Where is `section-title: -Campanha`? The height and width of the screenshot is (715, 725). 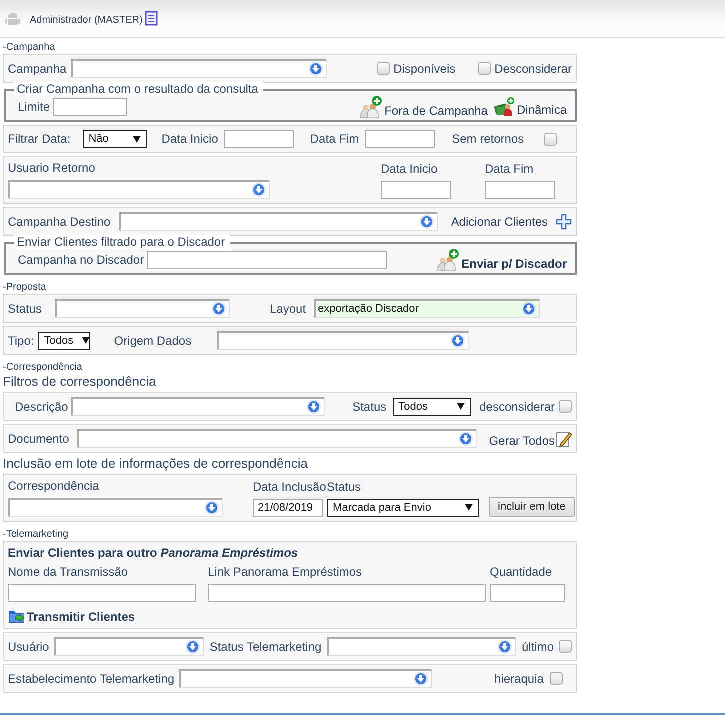
section-title: -Campanha is located at coordinates (288, 46).